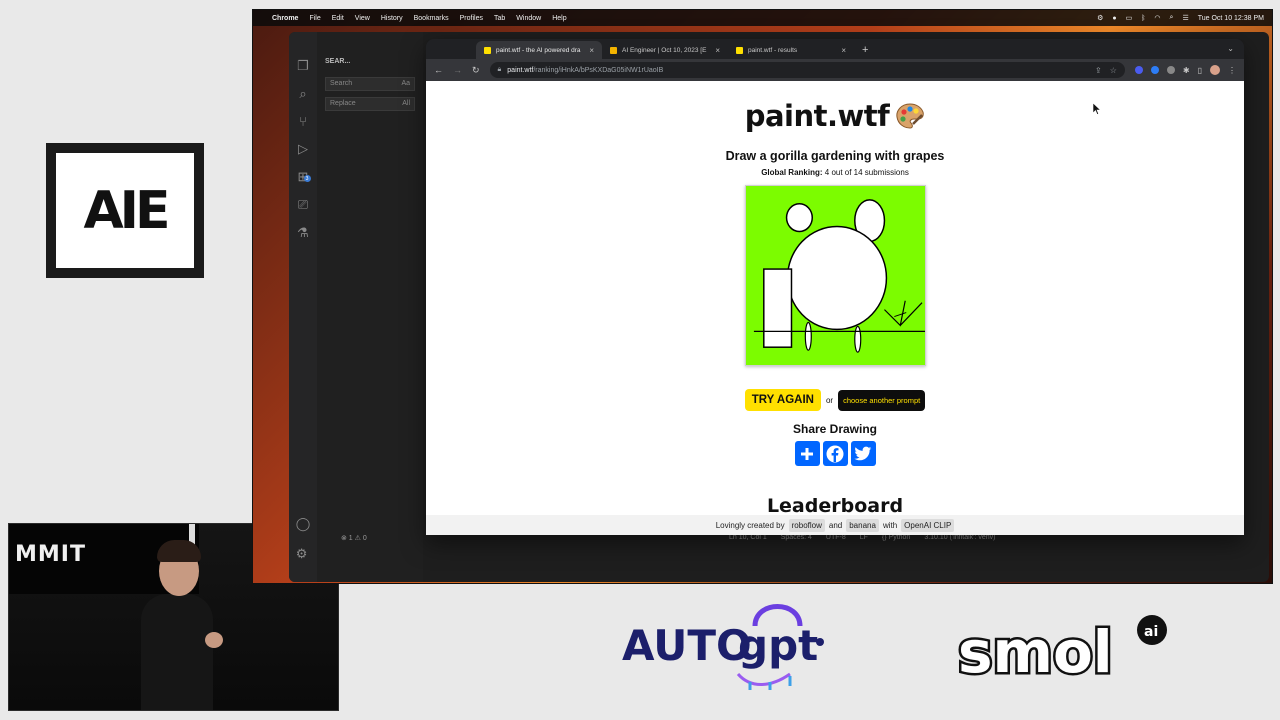 This screenshot has width=1280, height=720. Describe the element at coordinates (471, 18) in the screenshot. I see `menu-profiles: Profiles` at that location.